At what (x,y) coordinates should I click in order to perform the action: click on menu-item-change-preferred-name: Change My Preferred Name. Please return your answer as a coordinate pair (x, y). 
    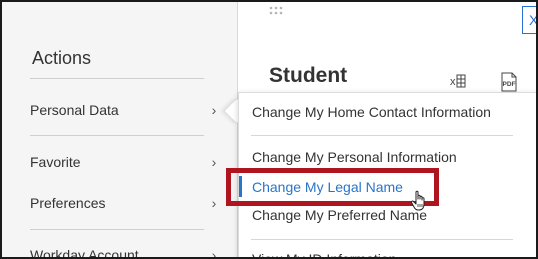
    Looking at the image, I should click on (339, 215).